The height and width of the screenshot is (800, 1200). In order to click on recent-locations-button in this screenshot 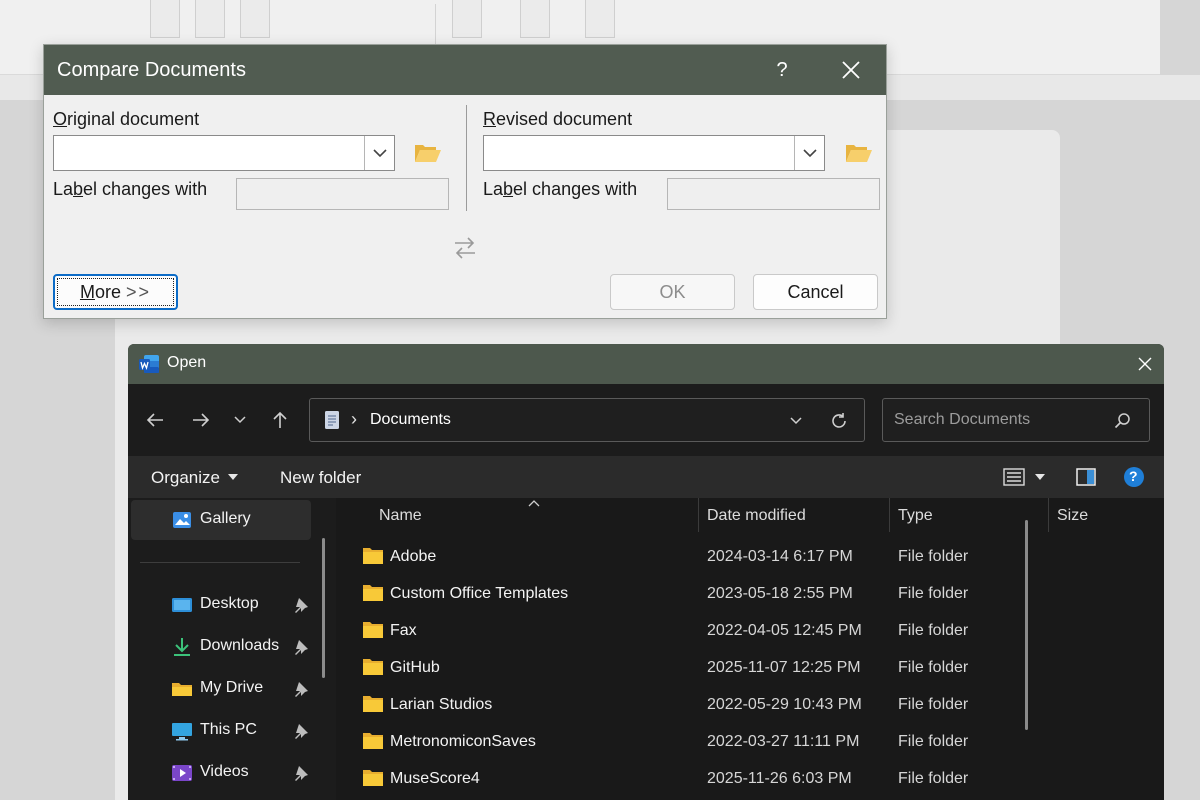, I will do `click(240, 420)`.